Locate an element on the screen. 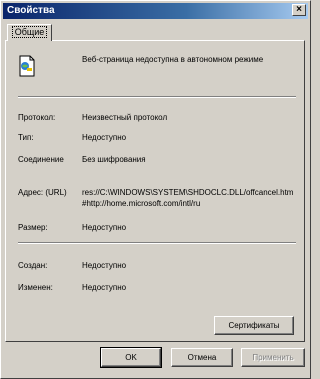 This screenshot has height=379, width=320. size-label: Размер: is located at coordinates (33, 227).